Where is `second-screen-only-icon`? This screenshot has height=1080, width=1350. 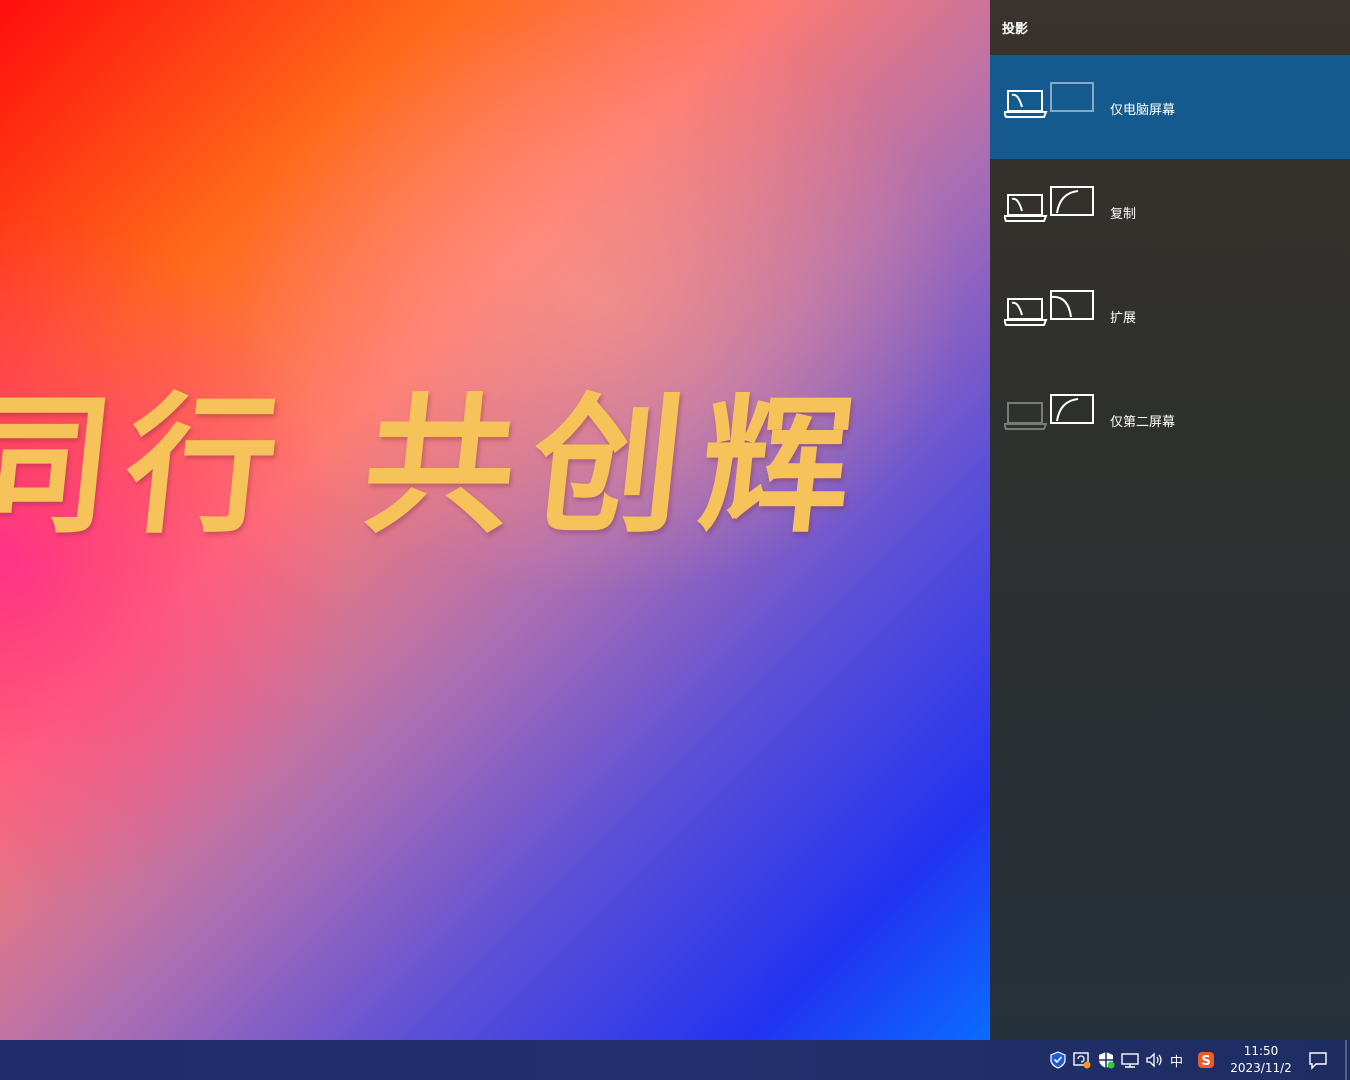 second-screen-only-icon is located at coordinates (1049, 414).